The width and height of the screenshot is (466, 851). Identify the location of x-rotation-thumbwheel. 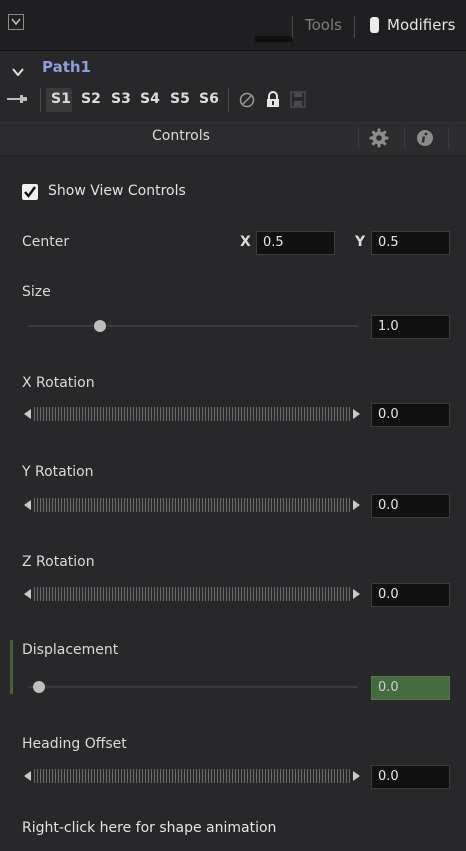
(192, 414).